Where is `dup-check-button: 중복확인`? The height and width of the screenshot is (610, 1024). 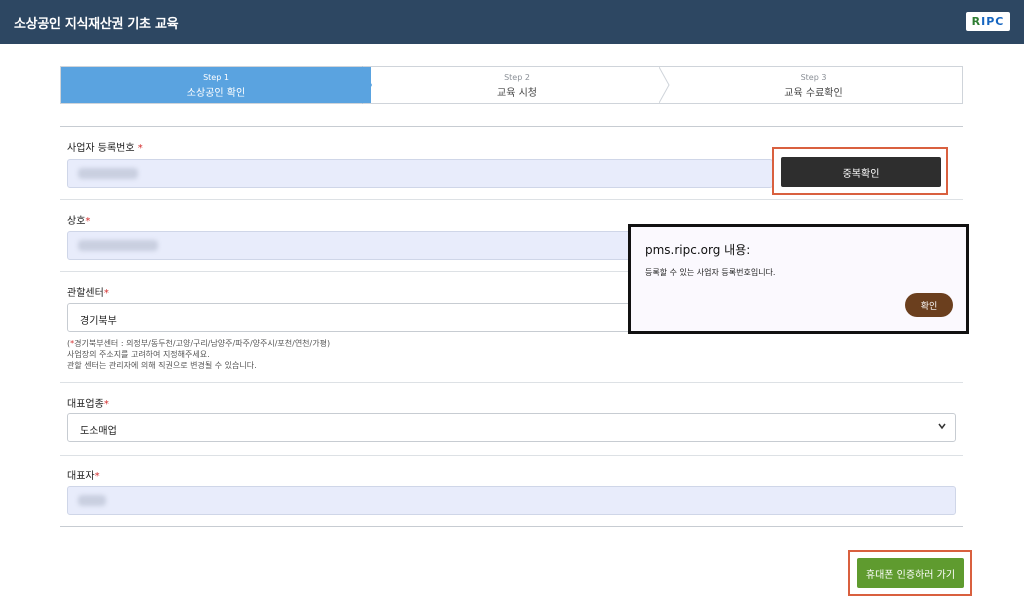 dup-check-button: 중복확인 is located at coordinates (861, 172).